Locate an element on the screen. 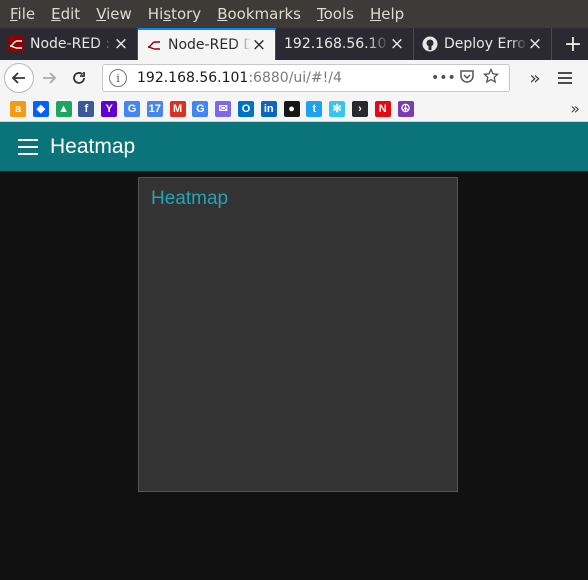  menu-item-file: File is located at coordinates (22, 14).